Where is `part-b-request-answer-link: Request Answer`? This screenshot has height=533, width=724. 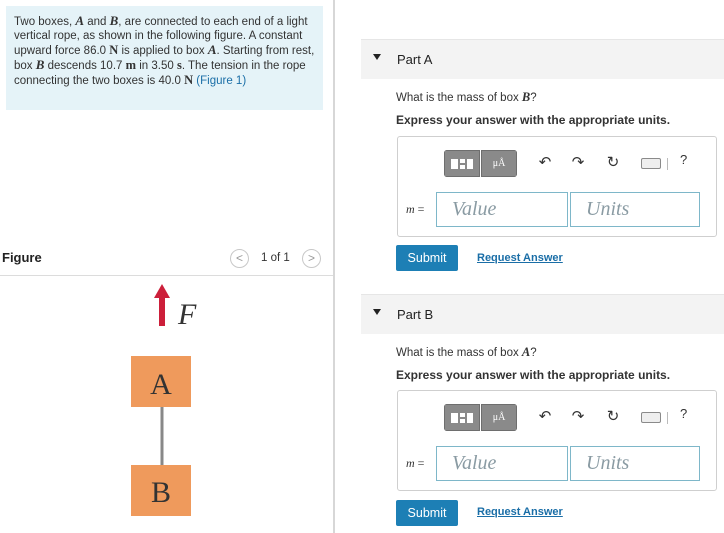 part-b-request-answer-link: Request Answer is located at coordinates (520, 512).